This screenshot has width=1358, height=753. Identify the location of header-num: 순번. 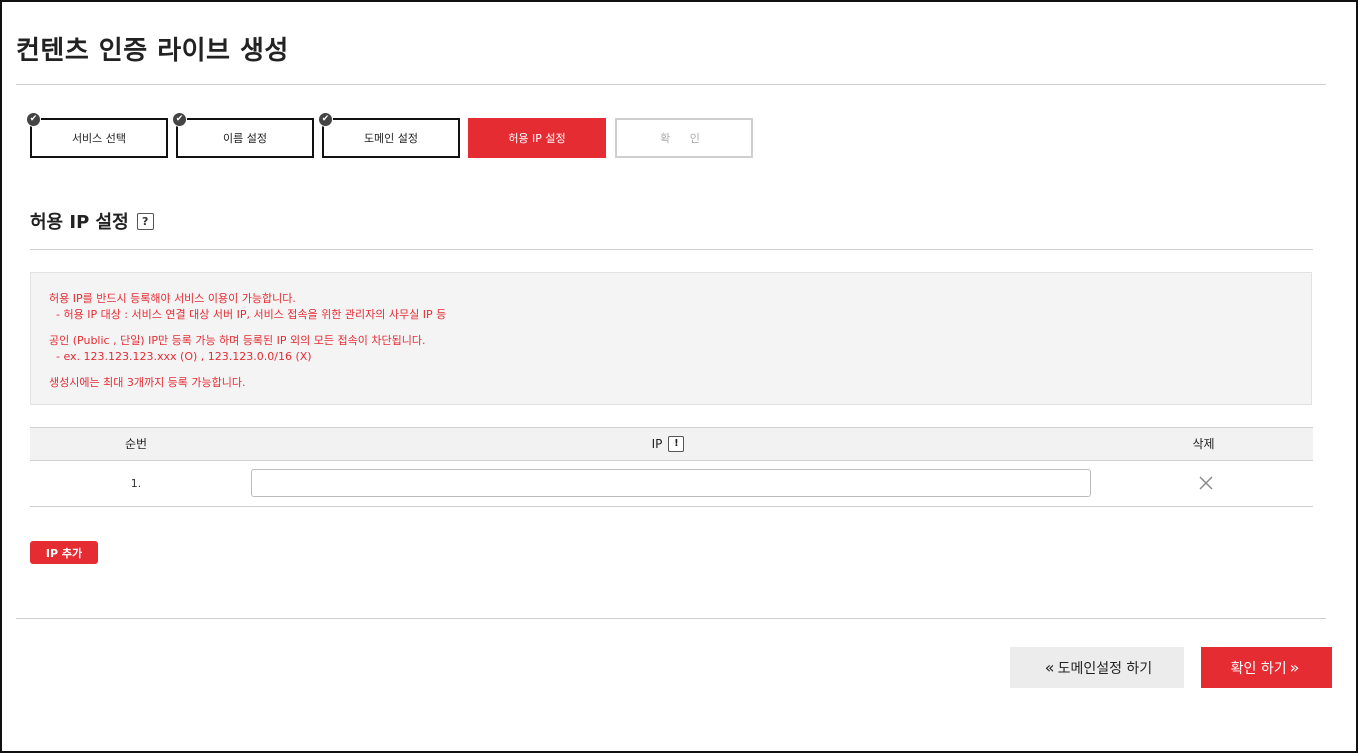
(136, 444).